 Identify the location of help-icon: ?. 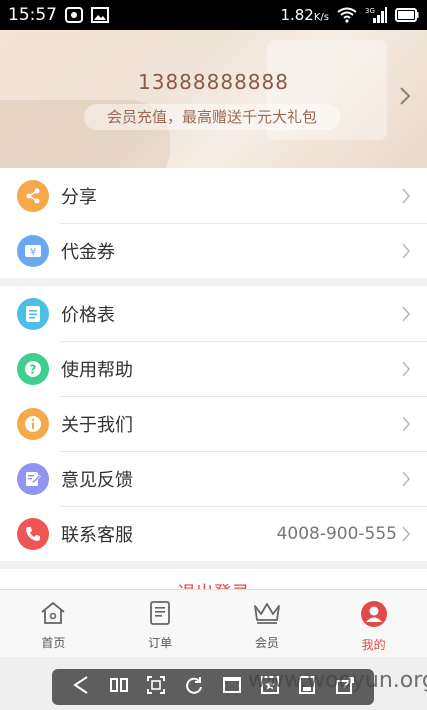
(33, 368).